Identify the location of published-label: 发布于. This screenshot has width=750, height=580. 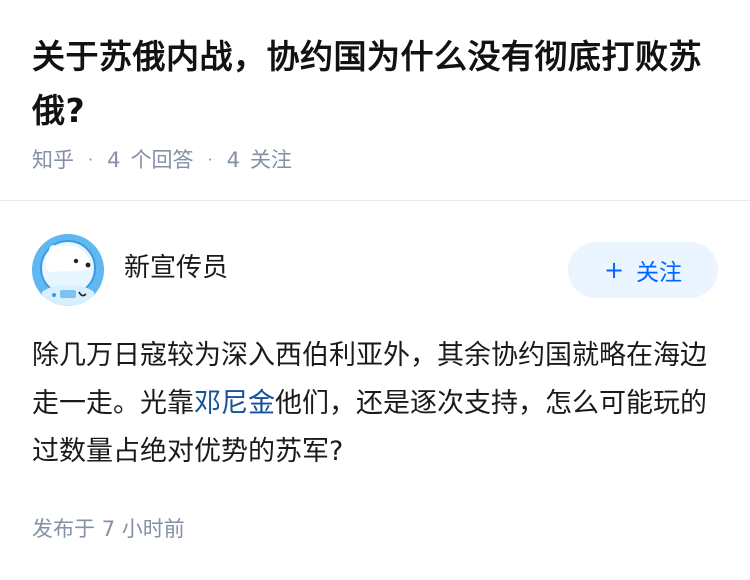
(63, 529).